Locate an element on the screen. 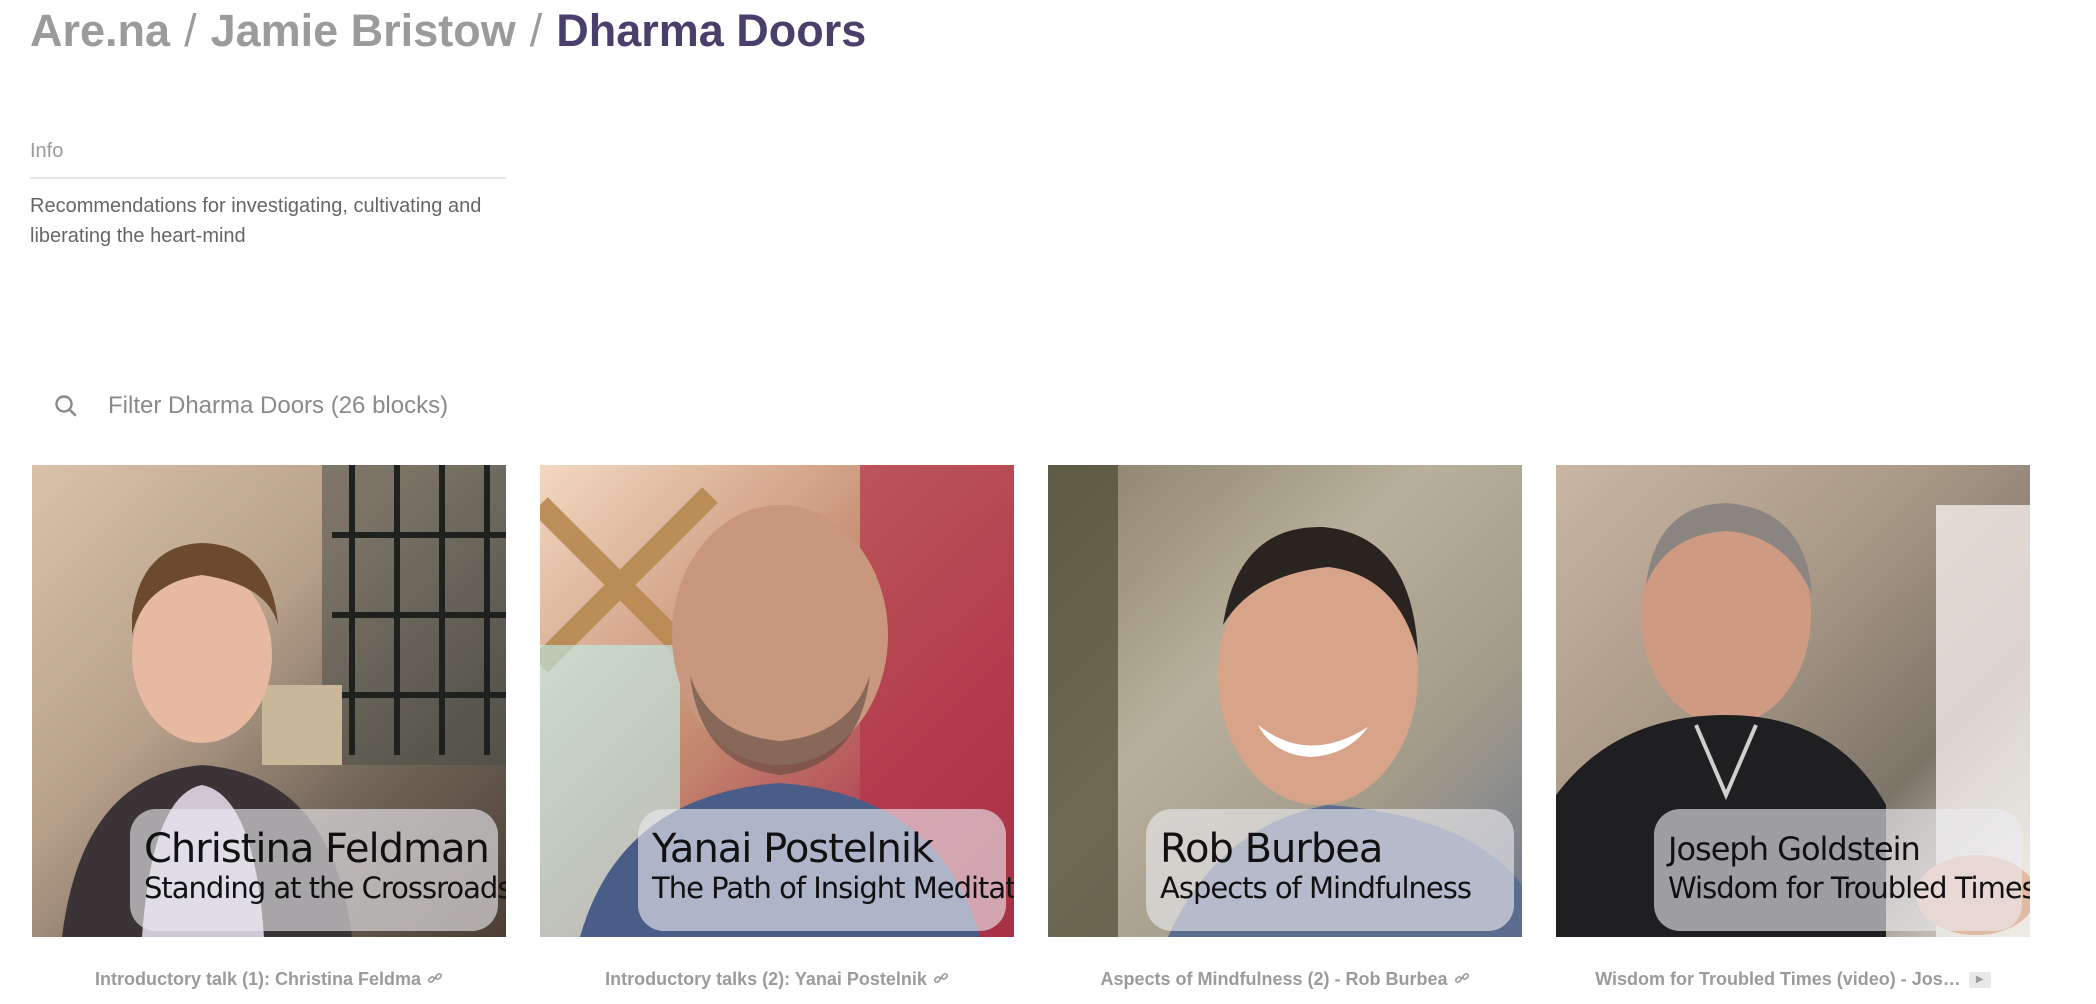 This screenshot has height=1004, width=2096. overlay-talk-title: Aspects of Mindfulness is located at coordinates (1316, 888).